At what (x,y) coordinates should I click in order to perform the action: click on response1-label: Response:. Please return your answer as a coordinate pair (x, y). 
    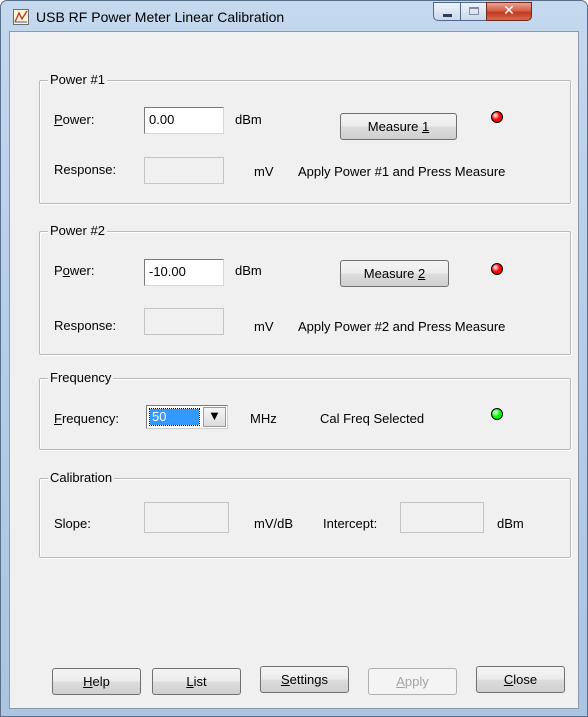
    Looking at the image, I should click on (85, 169).